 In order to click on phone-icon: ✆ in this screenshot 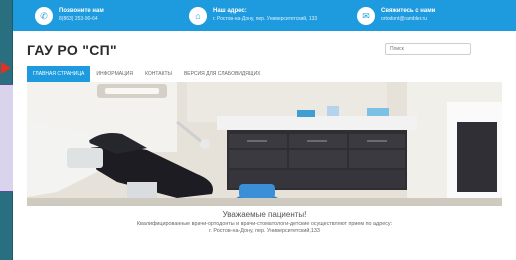, I will do `click(44, 16)`.